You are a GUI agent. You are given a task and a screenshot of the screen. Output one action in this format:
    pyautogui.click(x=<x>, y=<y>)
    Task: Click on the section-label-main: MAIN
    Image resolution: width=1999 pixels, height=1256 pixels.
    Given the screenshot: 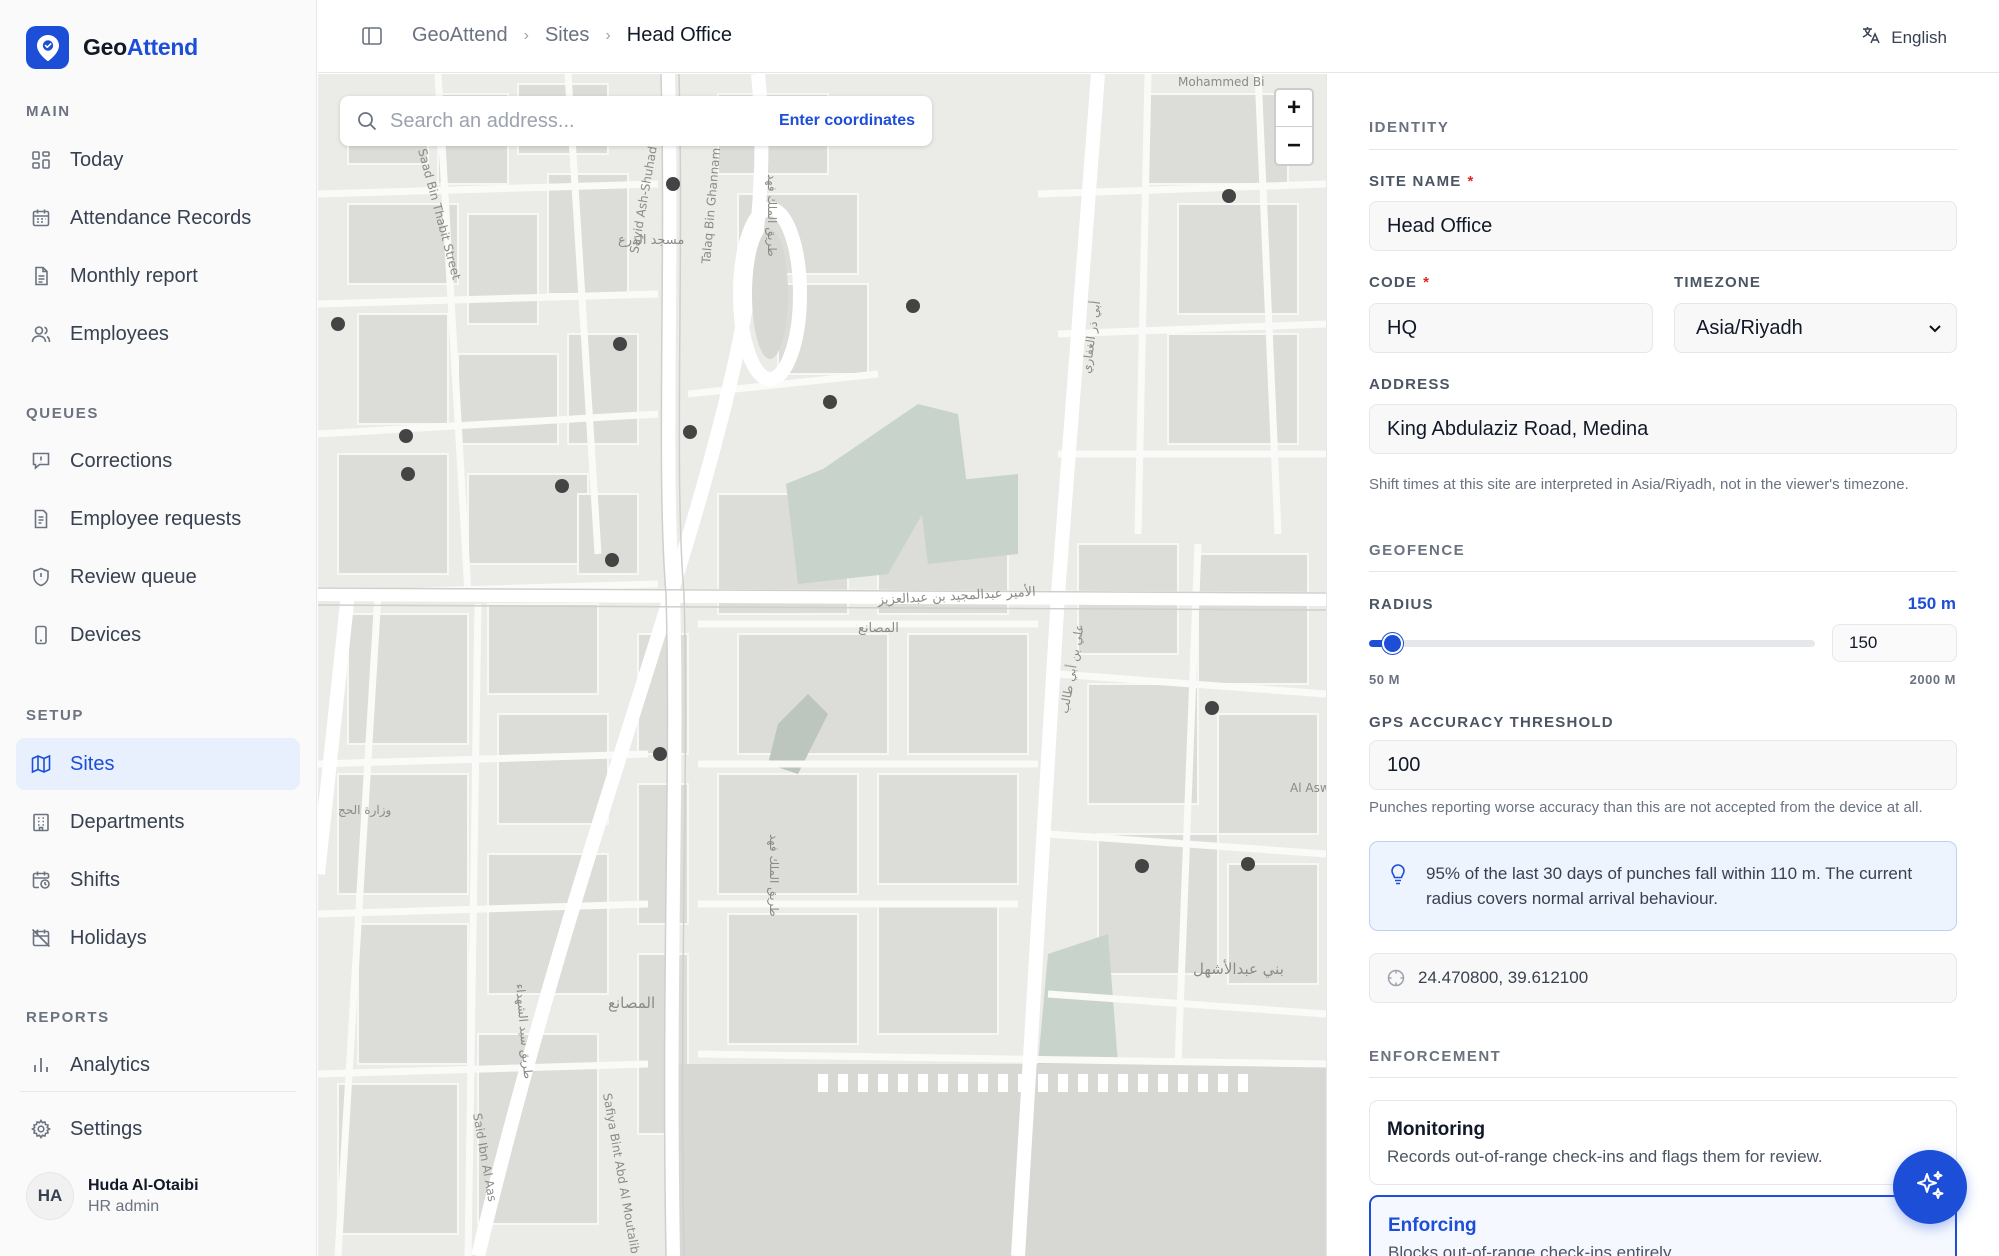 What is the action you would take?
    pyautogui.click(x=48, y=111)
    